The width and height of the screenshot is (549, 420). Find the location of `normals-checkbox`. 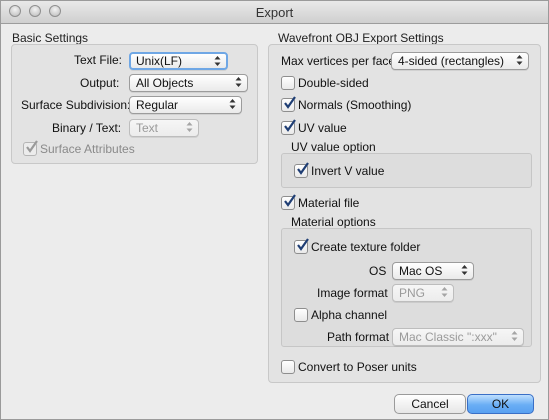

normals-checkbox is located at coordinates (288, 104).